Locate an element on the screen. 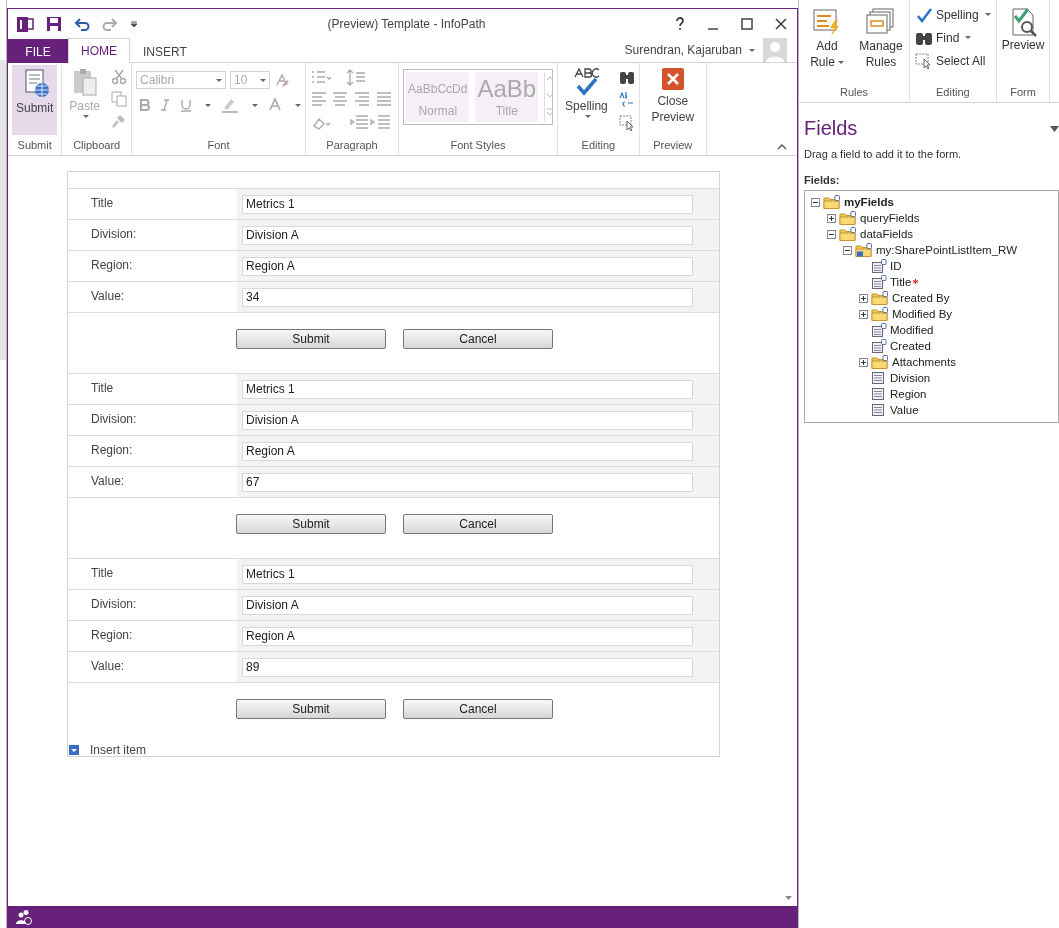 This screenshot has width=1059, height=928. file-tab: FILE is located at coordinates (38, 51).